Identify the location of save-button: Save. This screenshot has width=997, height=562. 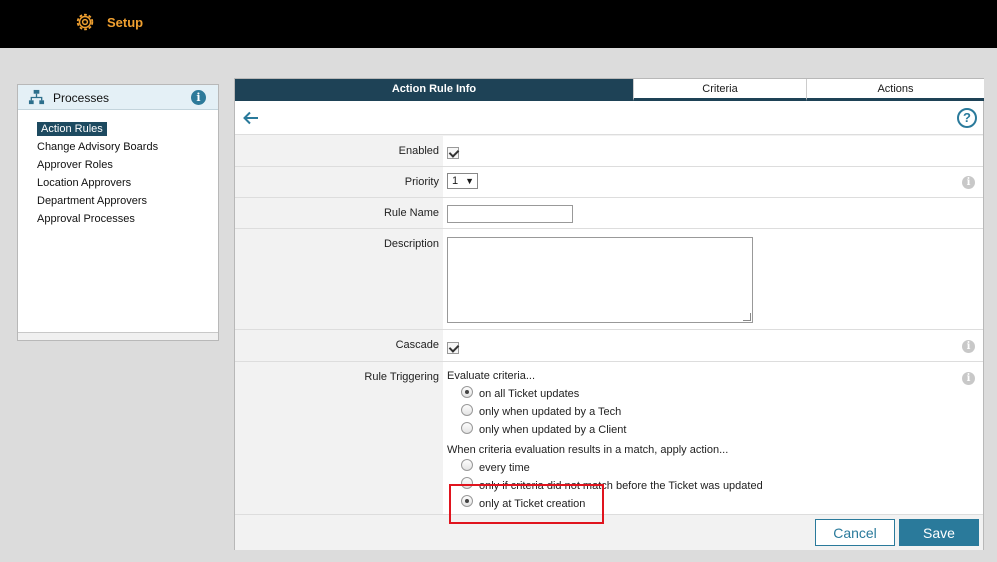
(939, 532).